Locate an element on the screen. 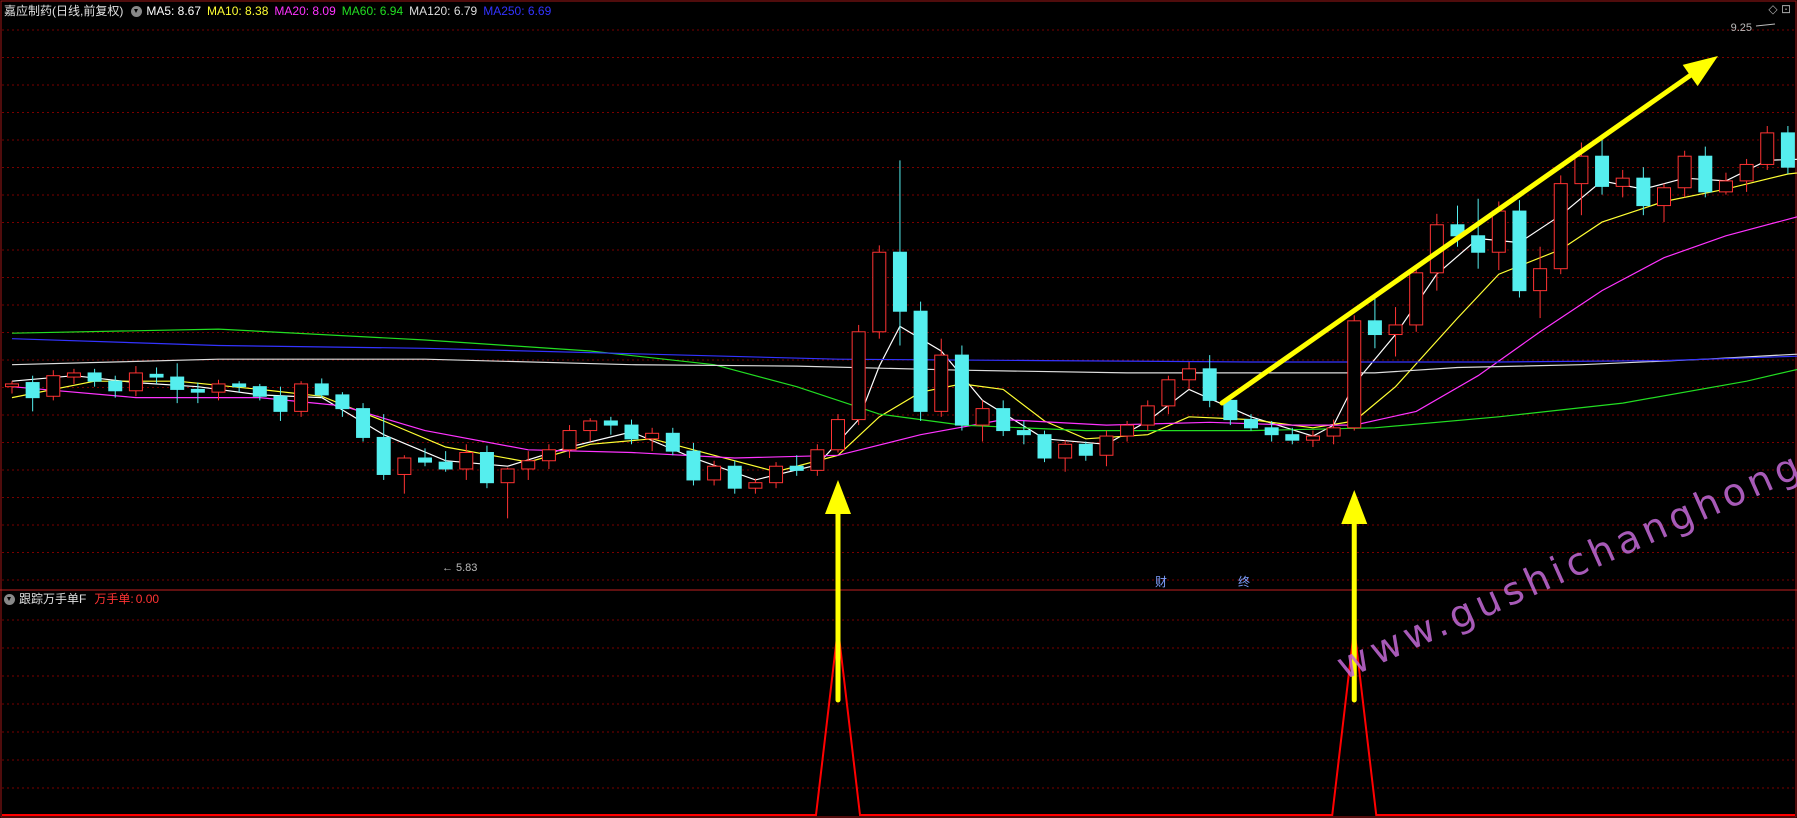 This screenshot has height=818, width=1797. event-label-1: 财 is located at coordinates (1161, 582).